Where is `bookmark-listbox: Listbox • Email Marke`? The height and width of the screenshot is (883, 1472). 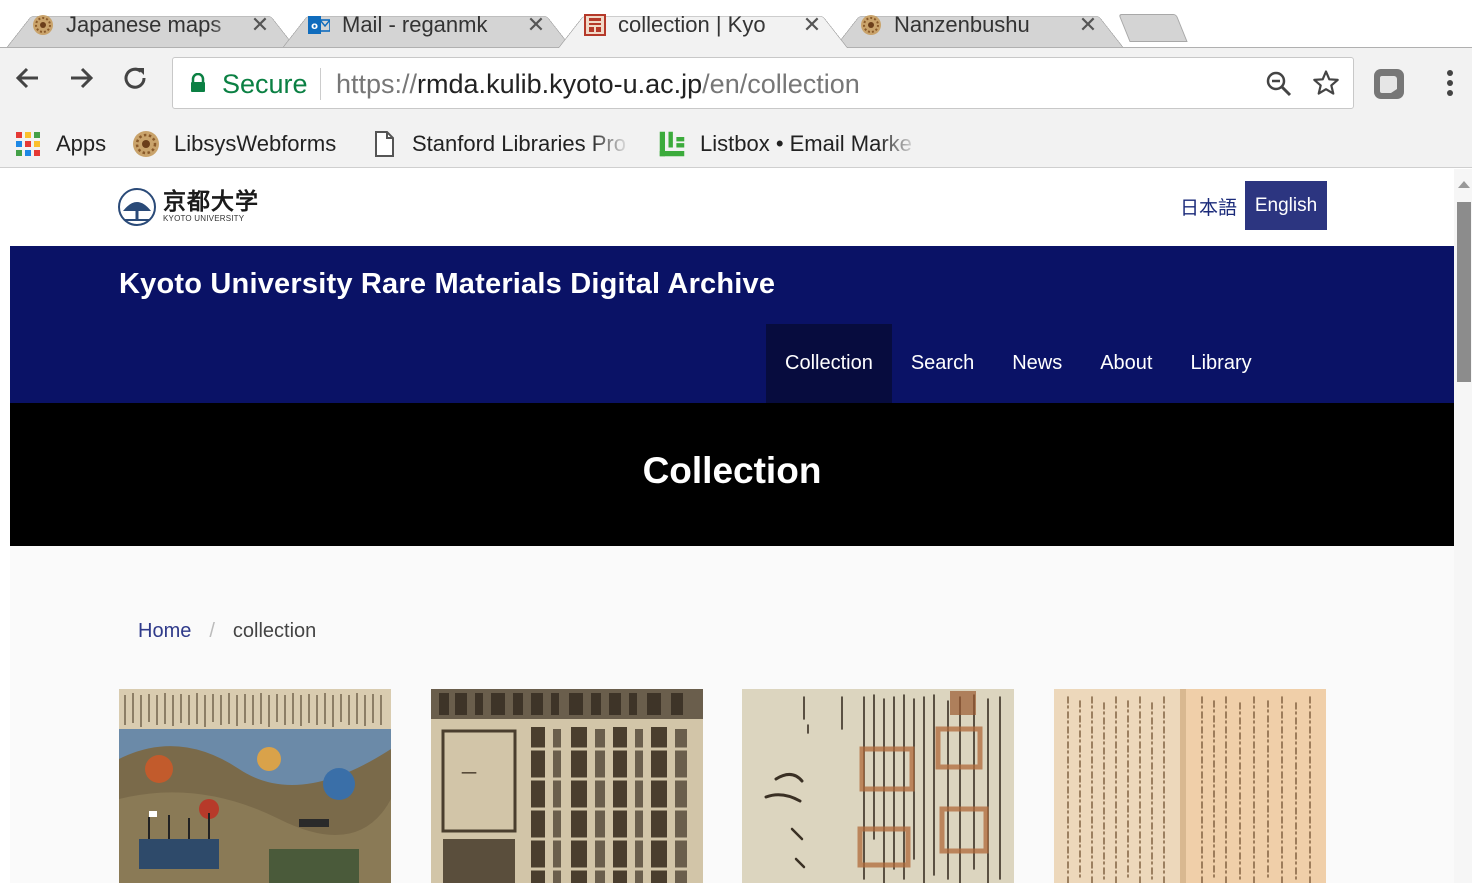 bookmark-listbox: Listbox • Email Marke is located at coordinates (788, 144).